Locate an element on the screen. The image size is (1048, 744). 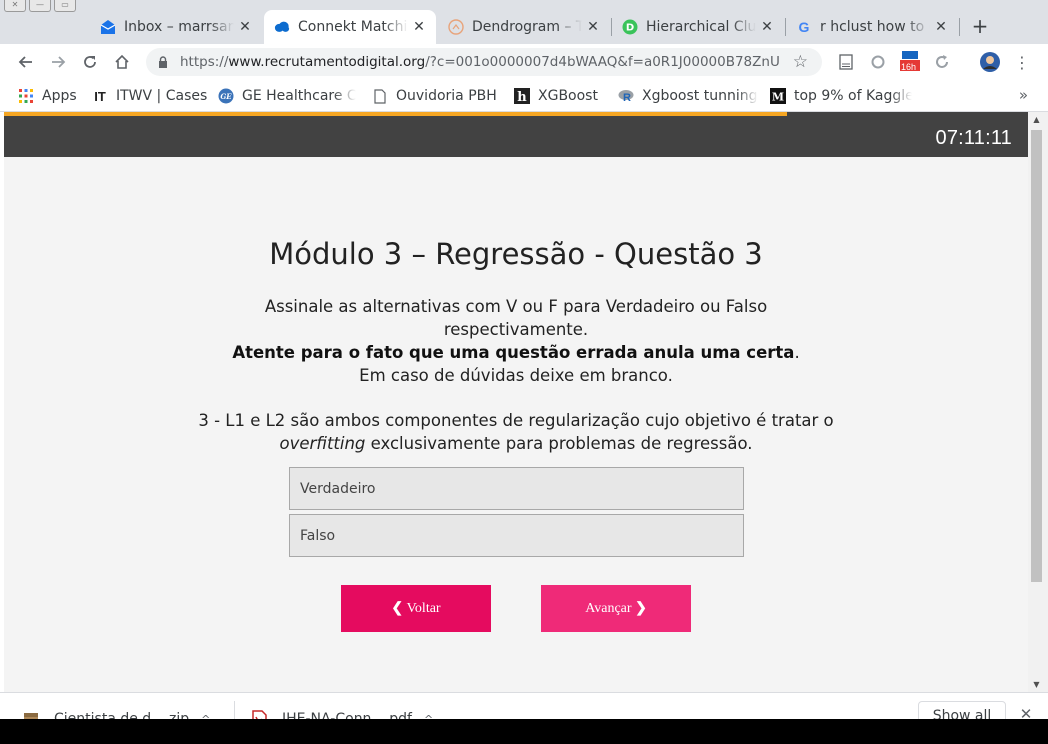
home-icon is located at coordinates (122, 62).